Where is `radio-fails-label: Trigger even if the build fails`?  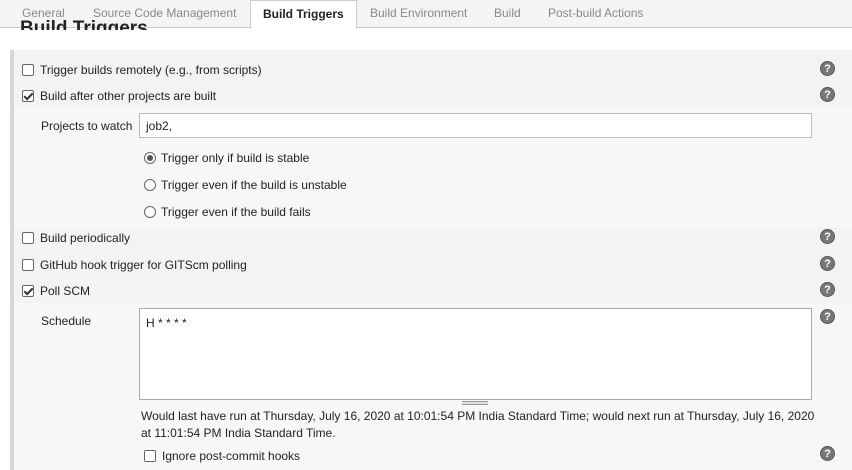 radio-fails-label: Trigger even if the build fails is located at coordinates (236, 212).